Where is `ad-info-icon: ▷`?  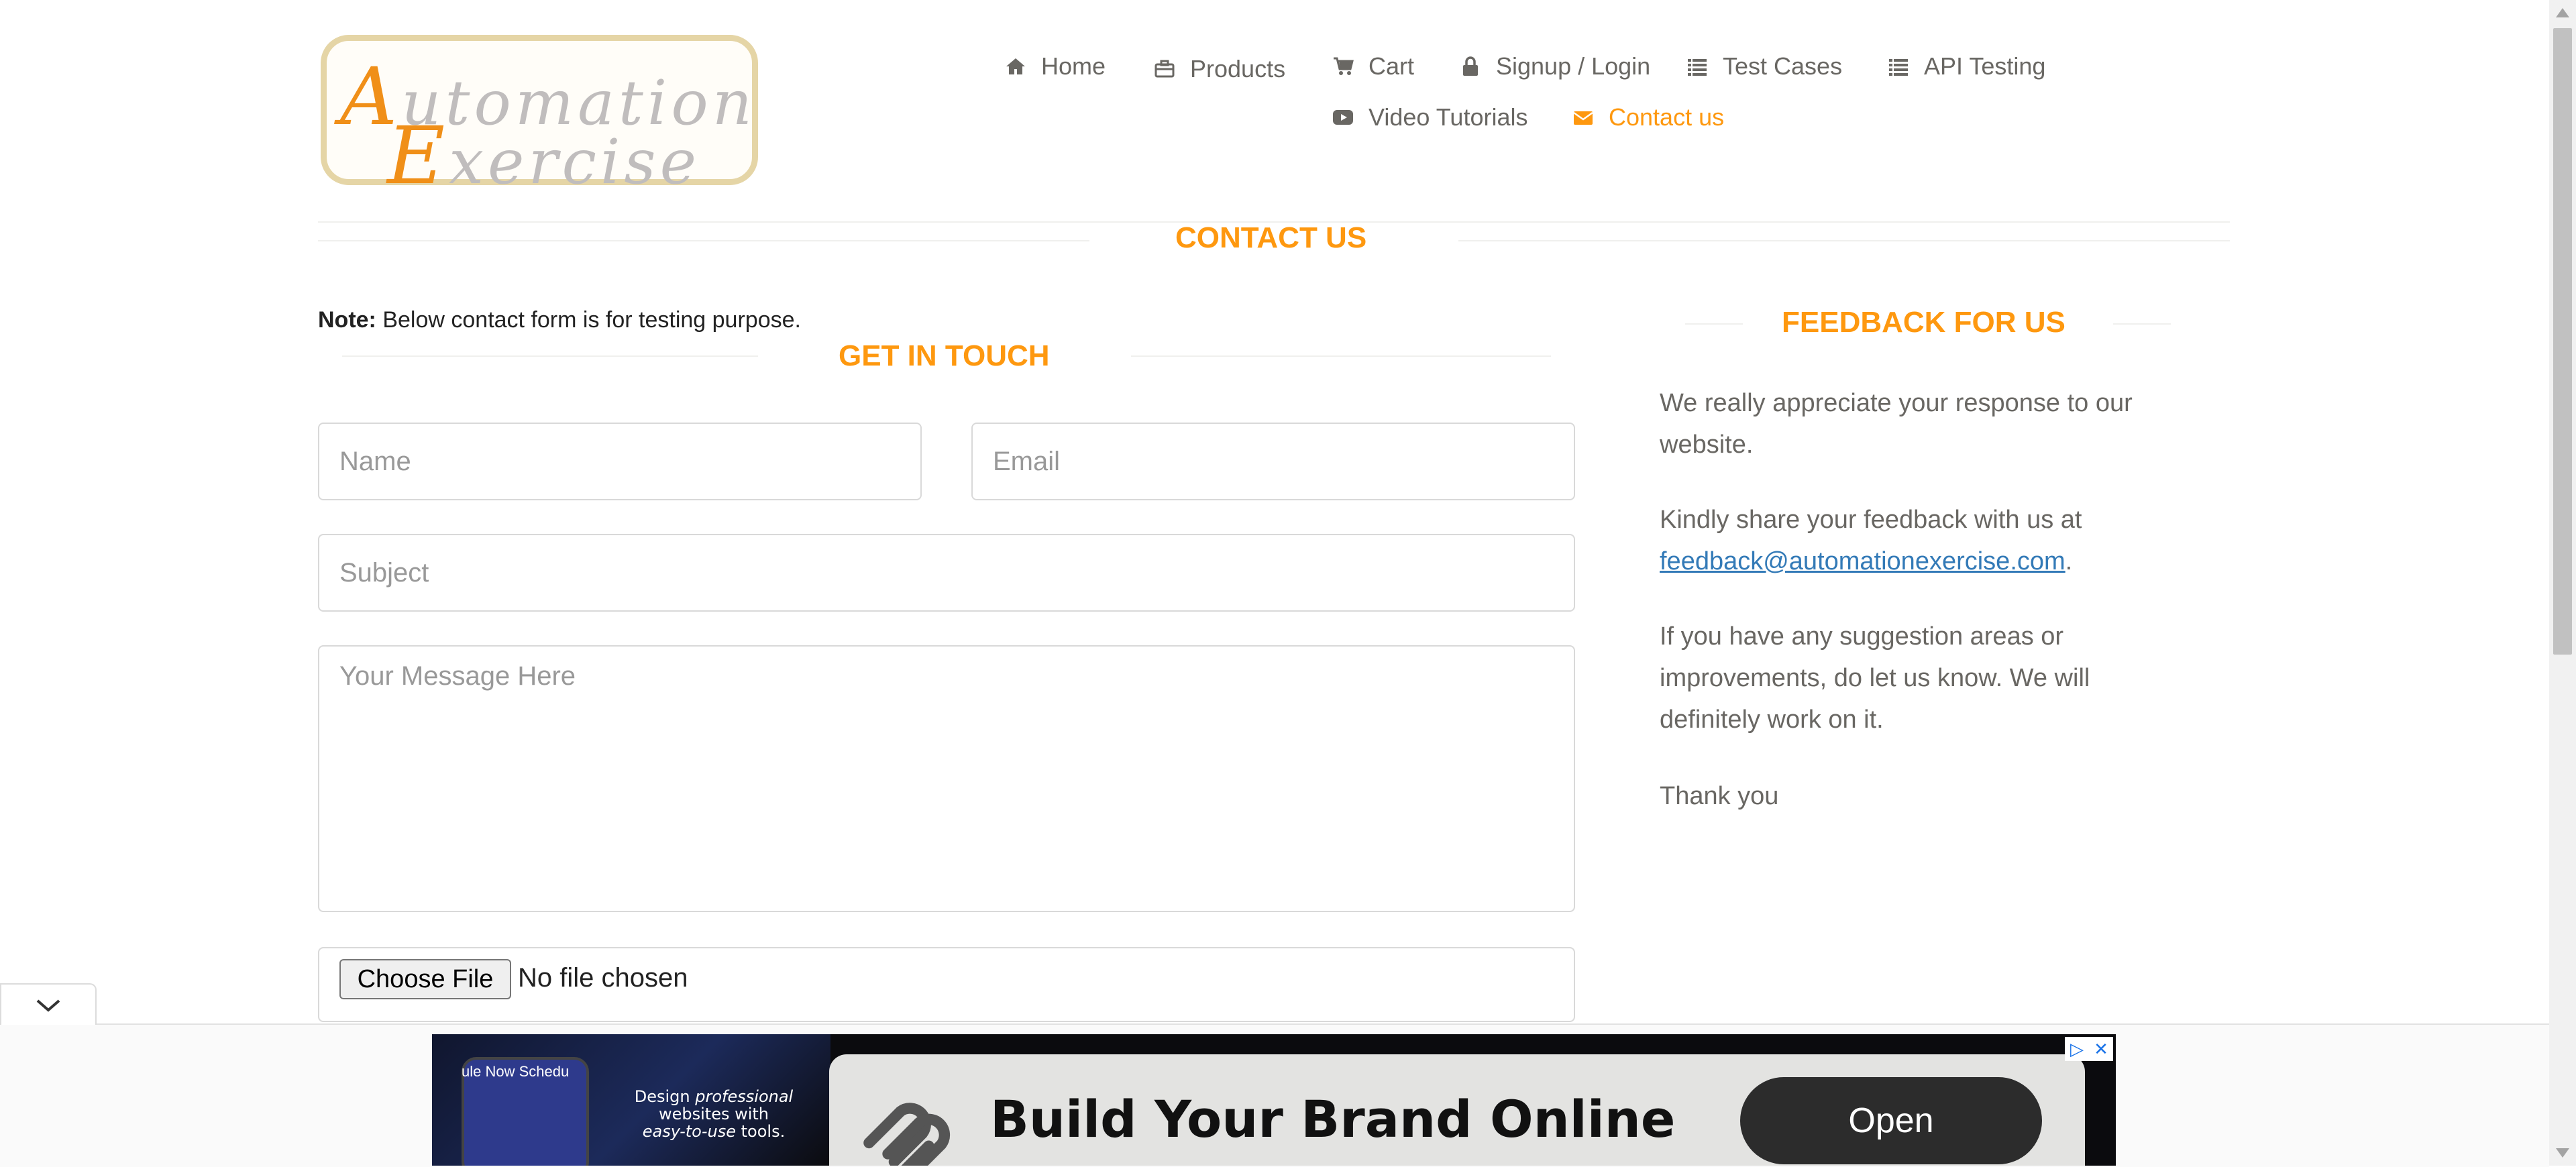 ad-info-icon: ▷ is located at coordinates (2077, 1049).